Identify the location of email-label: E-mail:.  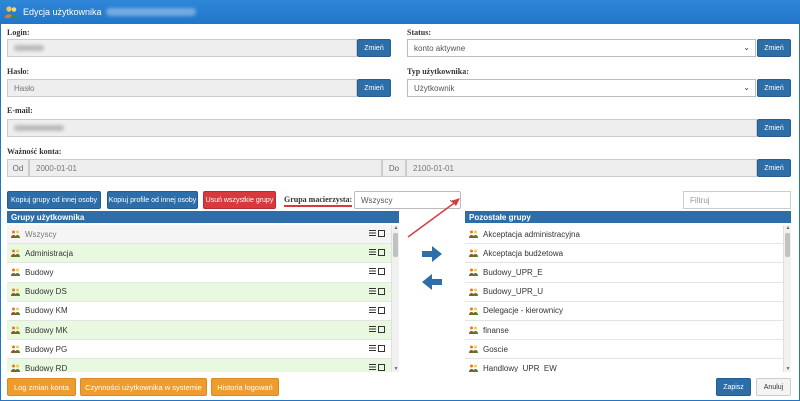
(20, 110).